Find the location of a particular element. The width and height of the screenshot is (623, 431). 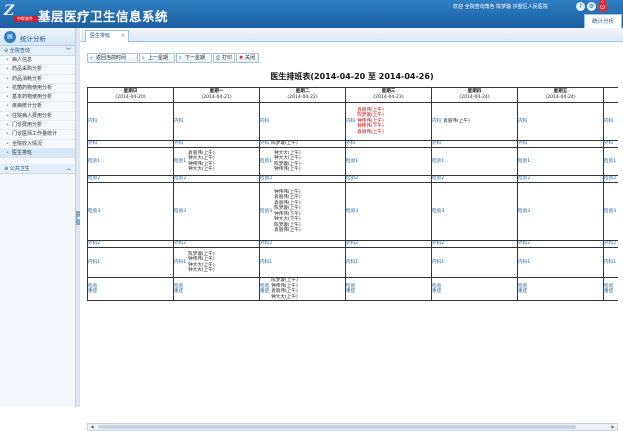

print-button: ⎙ 打印 is located at coordinates (224, 58).